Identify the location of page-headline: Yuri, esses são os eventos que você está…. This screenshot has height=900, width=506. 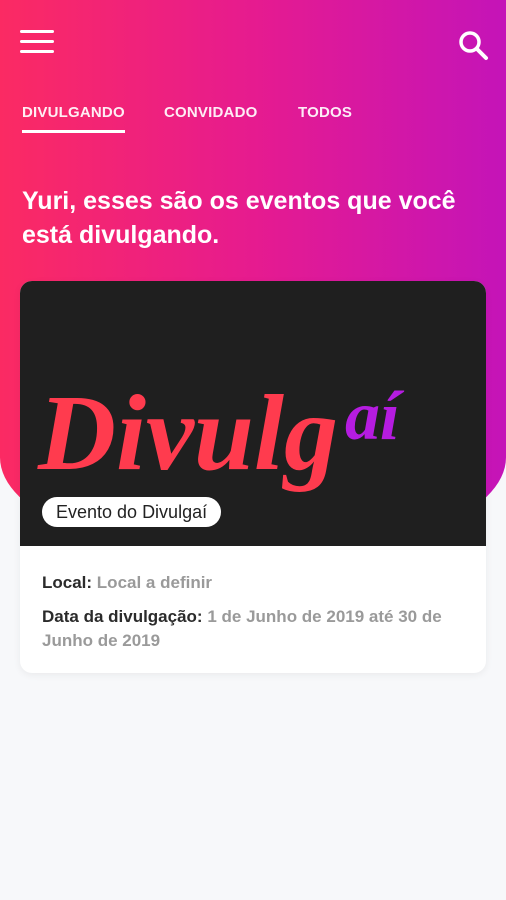
(239, 218).